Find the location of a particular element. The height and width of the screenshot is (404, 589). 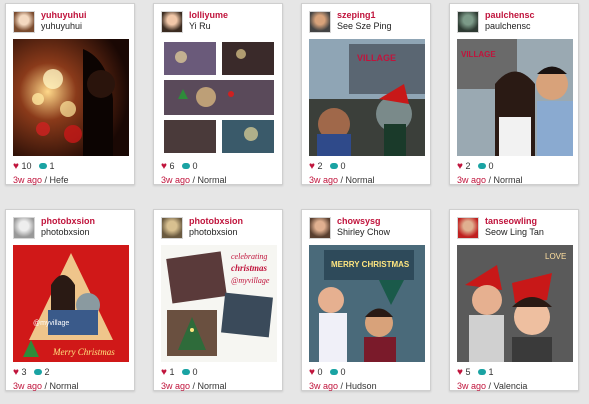

likes-count: 0 is located at coordinates (320, 372).